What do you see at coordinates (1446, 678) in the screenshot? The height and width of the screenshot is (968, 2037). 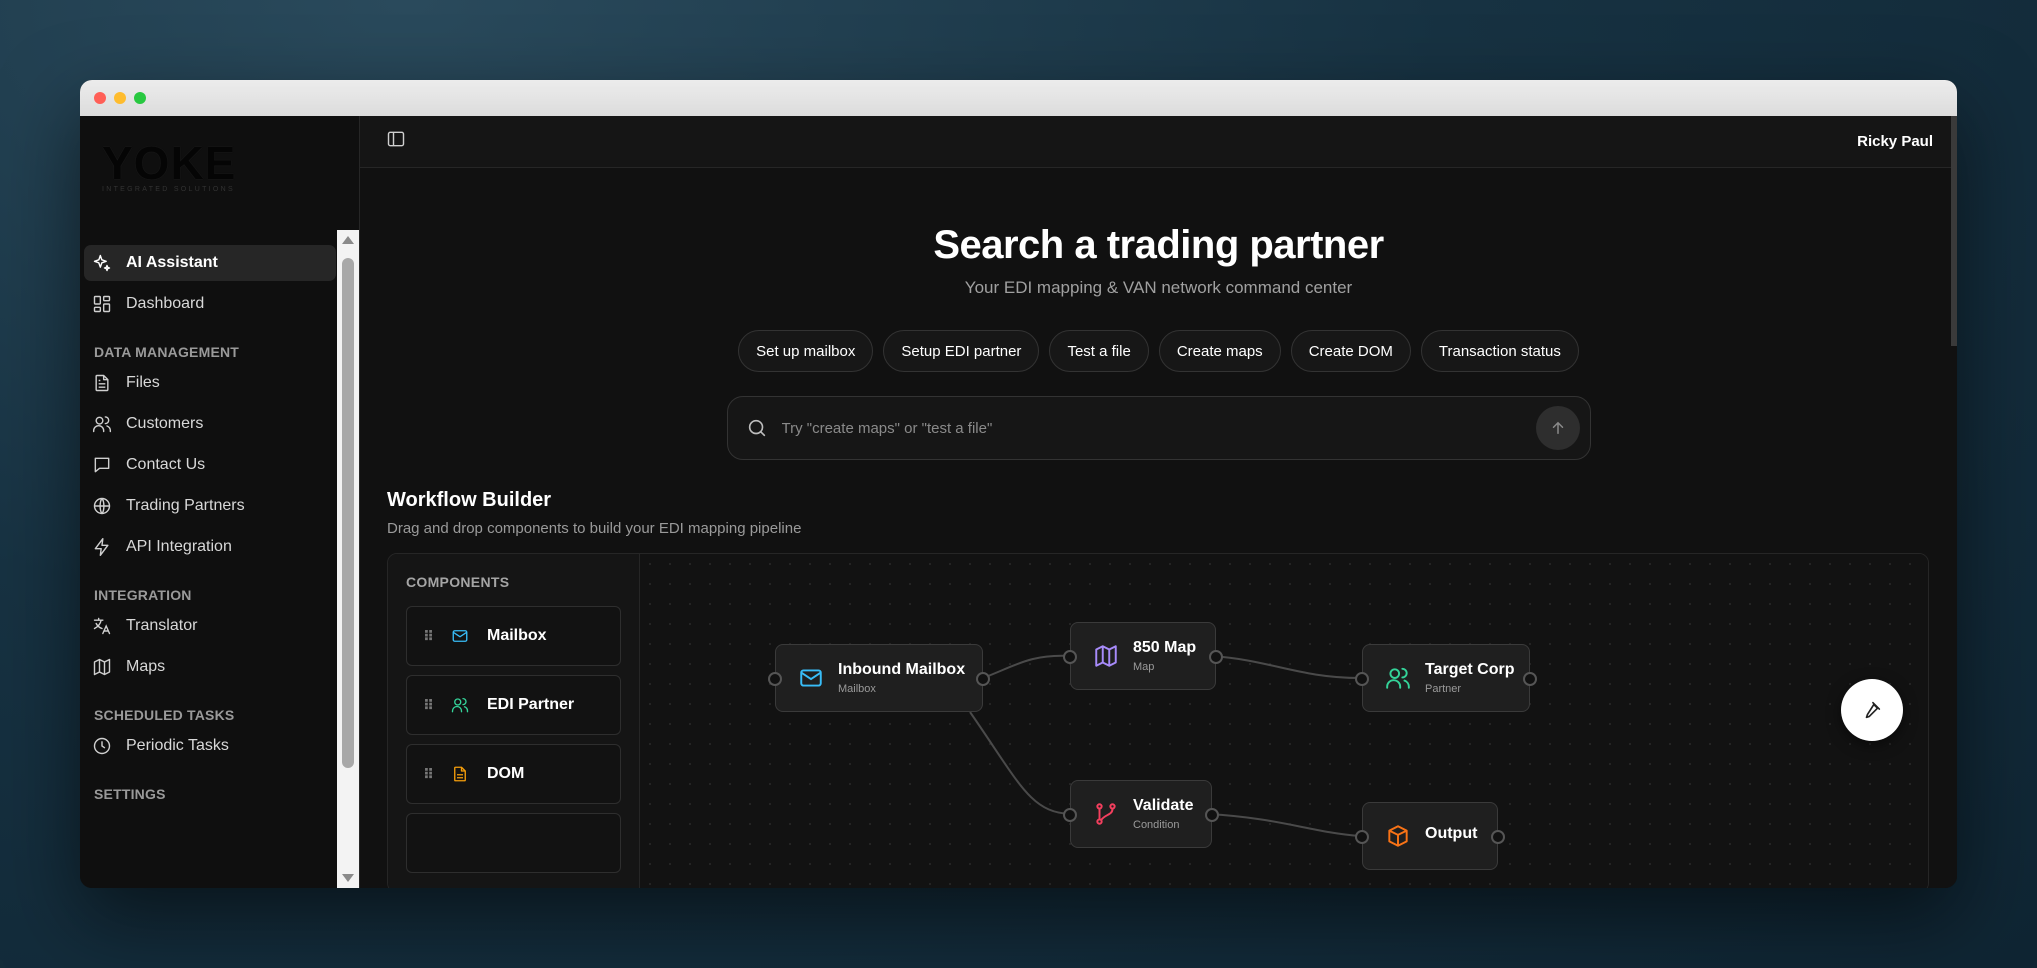 I see `node-target-corp: Target Corp Partner` at bounding box center [1446, 678].